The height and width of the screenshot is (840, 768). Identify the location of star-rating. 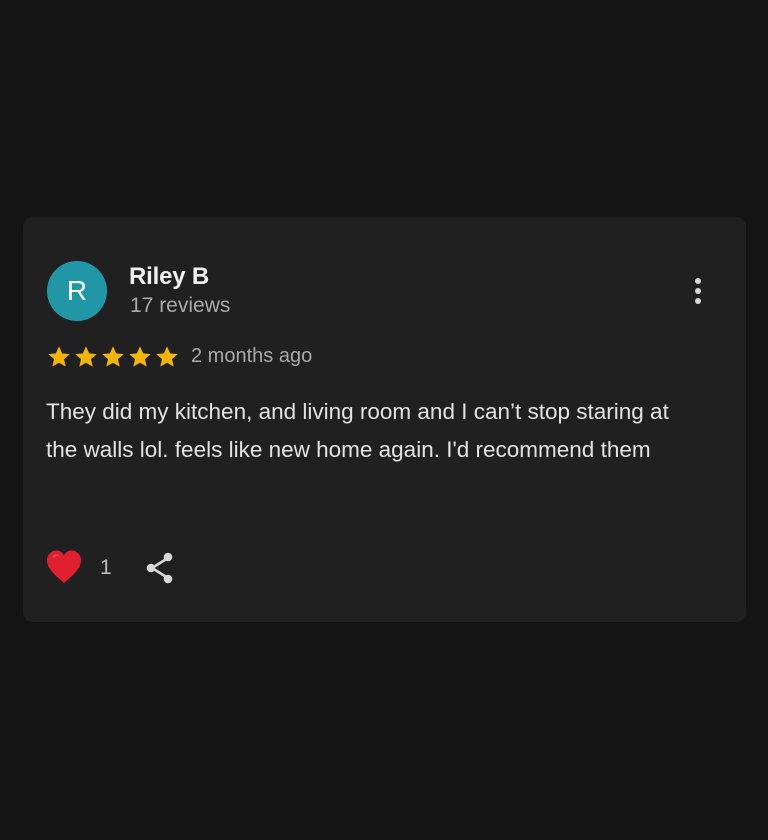
(113, 357).